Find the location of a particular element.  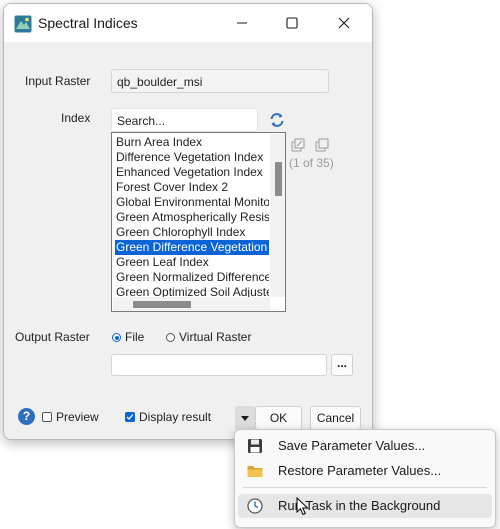

collapse-icon is located at coordinates (322, 145).